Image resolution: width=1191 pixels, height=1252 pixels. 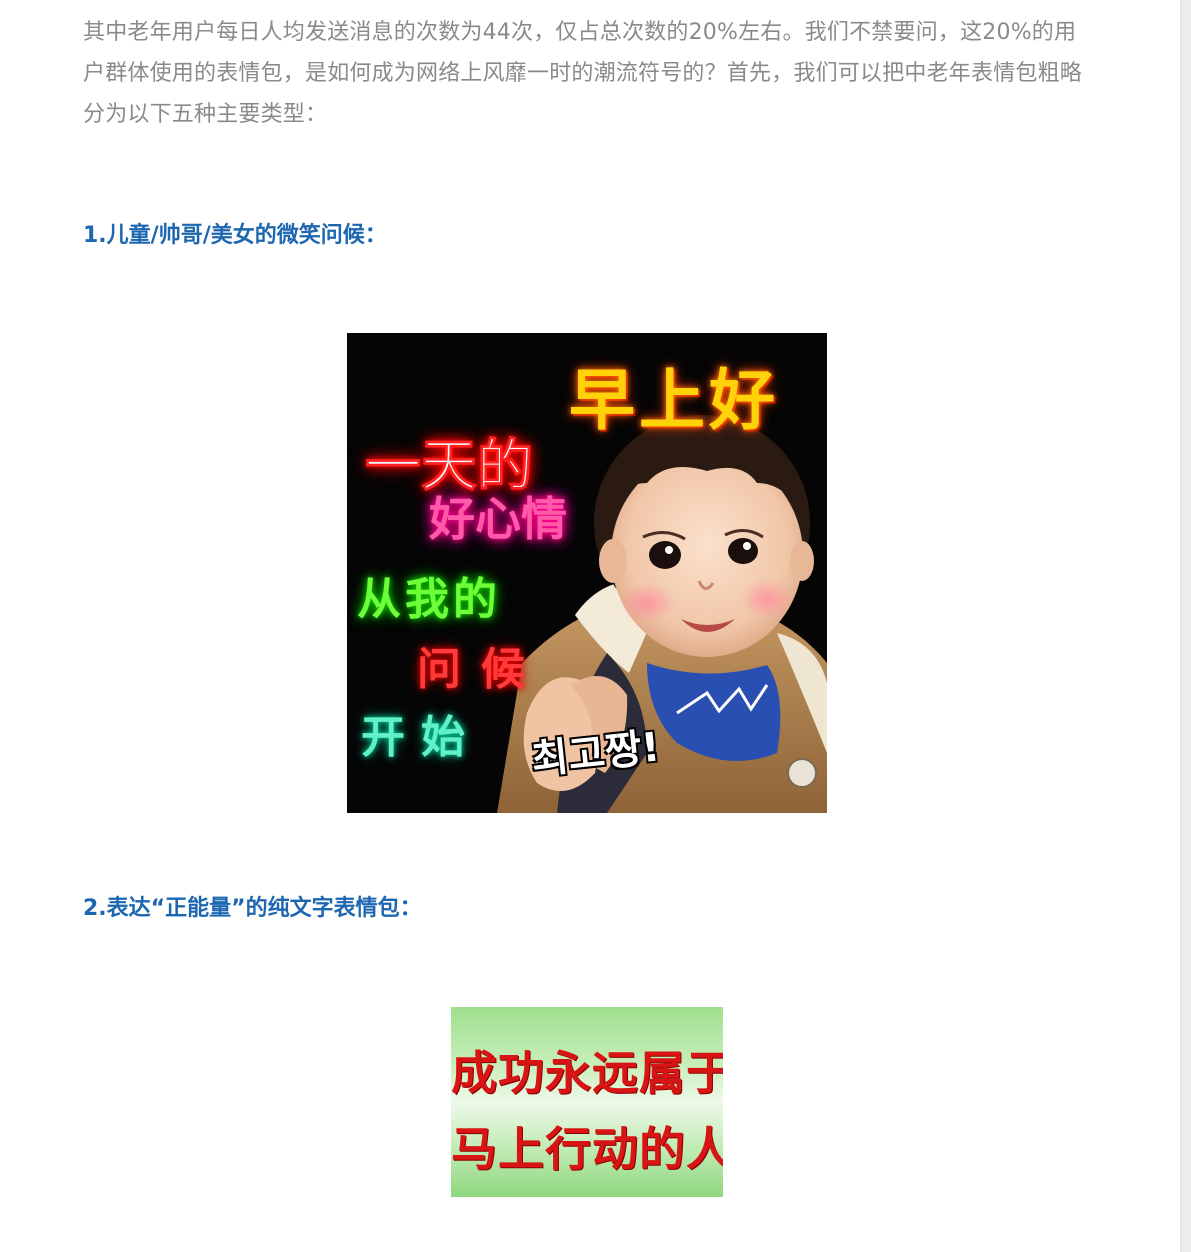 I want to click on neon-text-greeting: 问候, so click(x=481, y=669).